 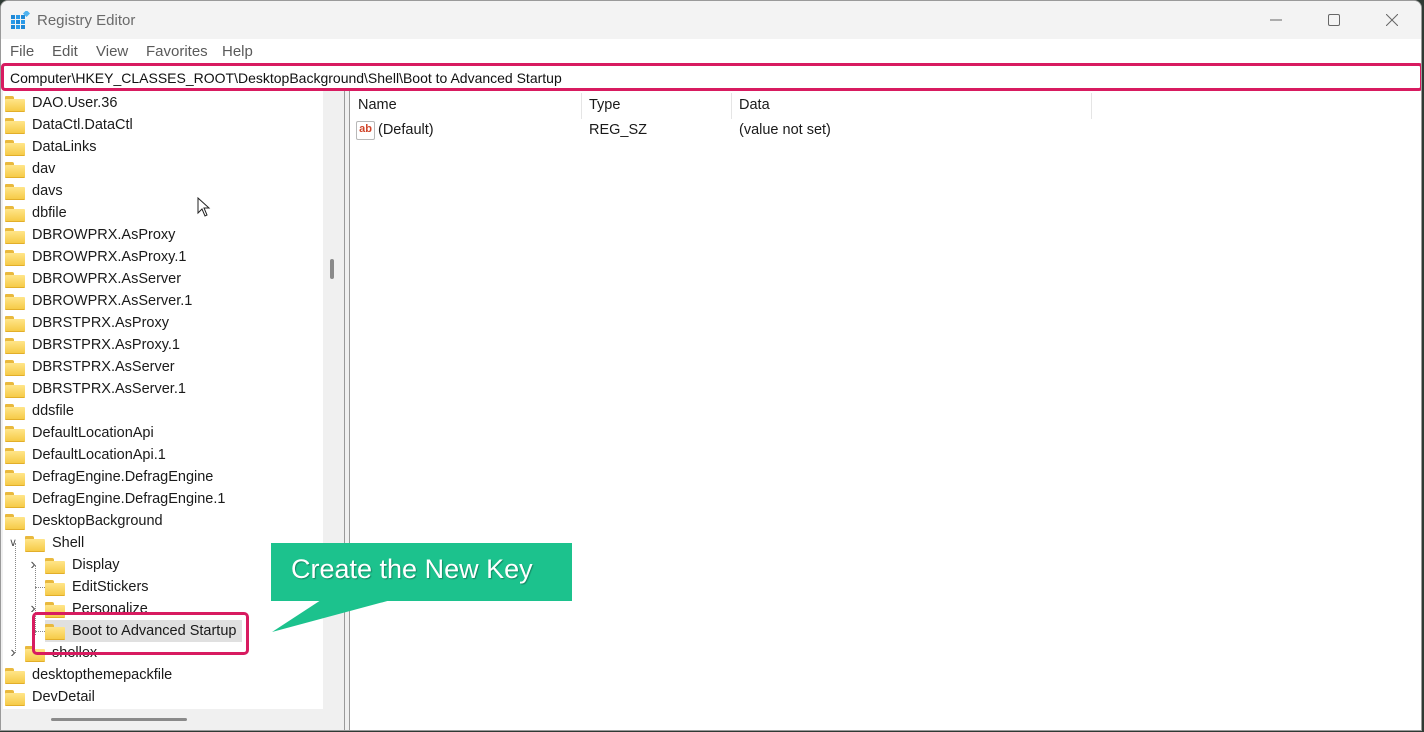 I want to click on tree-item: Boot to Advanced Startup, so click(x=144, y=631).